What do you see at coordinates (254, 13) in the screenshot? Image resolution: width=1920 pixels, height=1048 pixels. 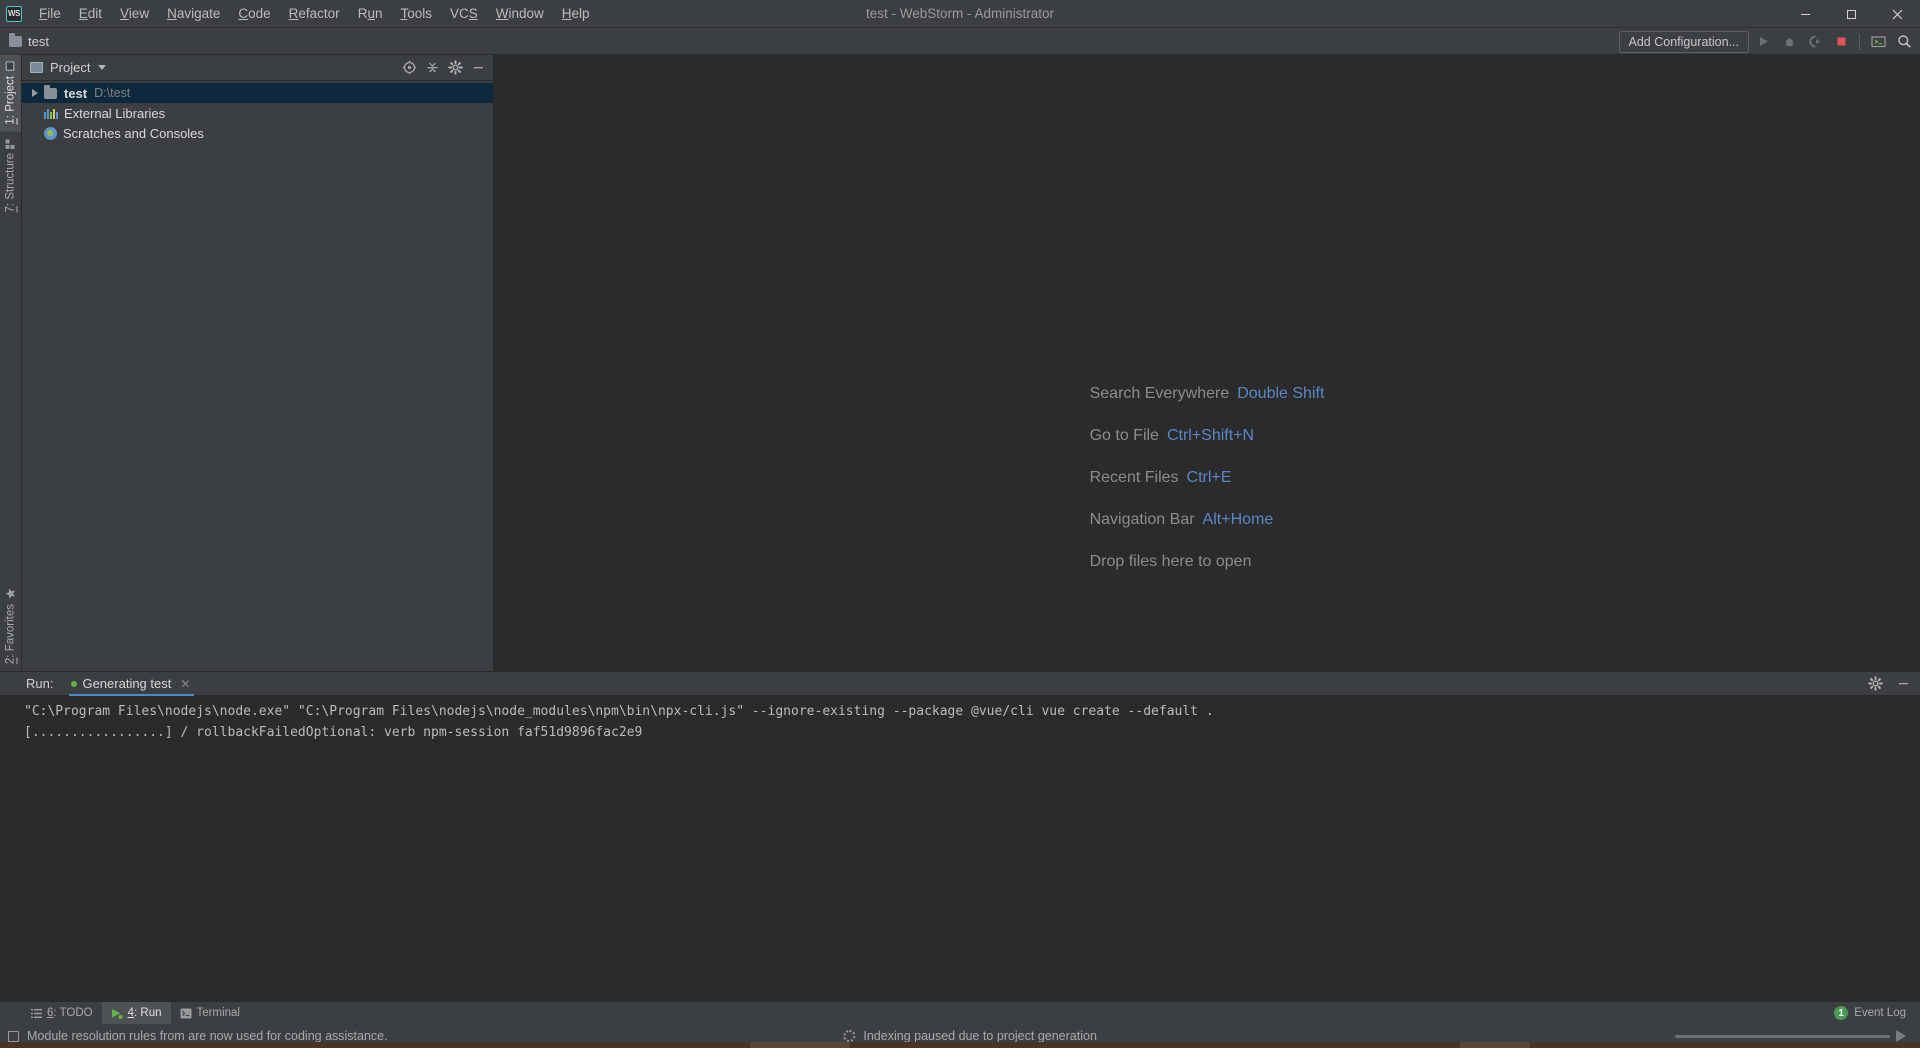 I see `menu-item-code: Code` at bounding box center [254, 13].